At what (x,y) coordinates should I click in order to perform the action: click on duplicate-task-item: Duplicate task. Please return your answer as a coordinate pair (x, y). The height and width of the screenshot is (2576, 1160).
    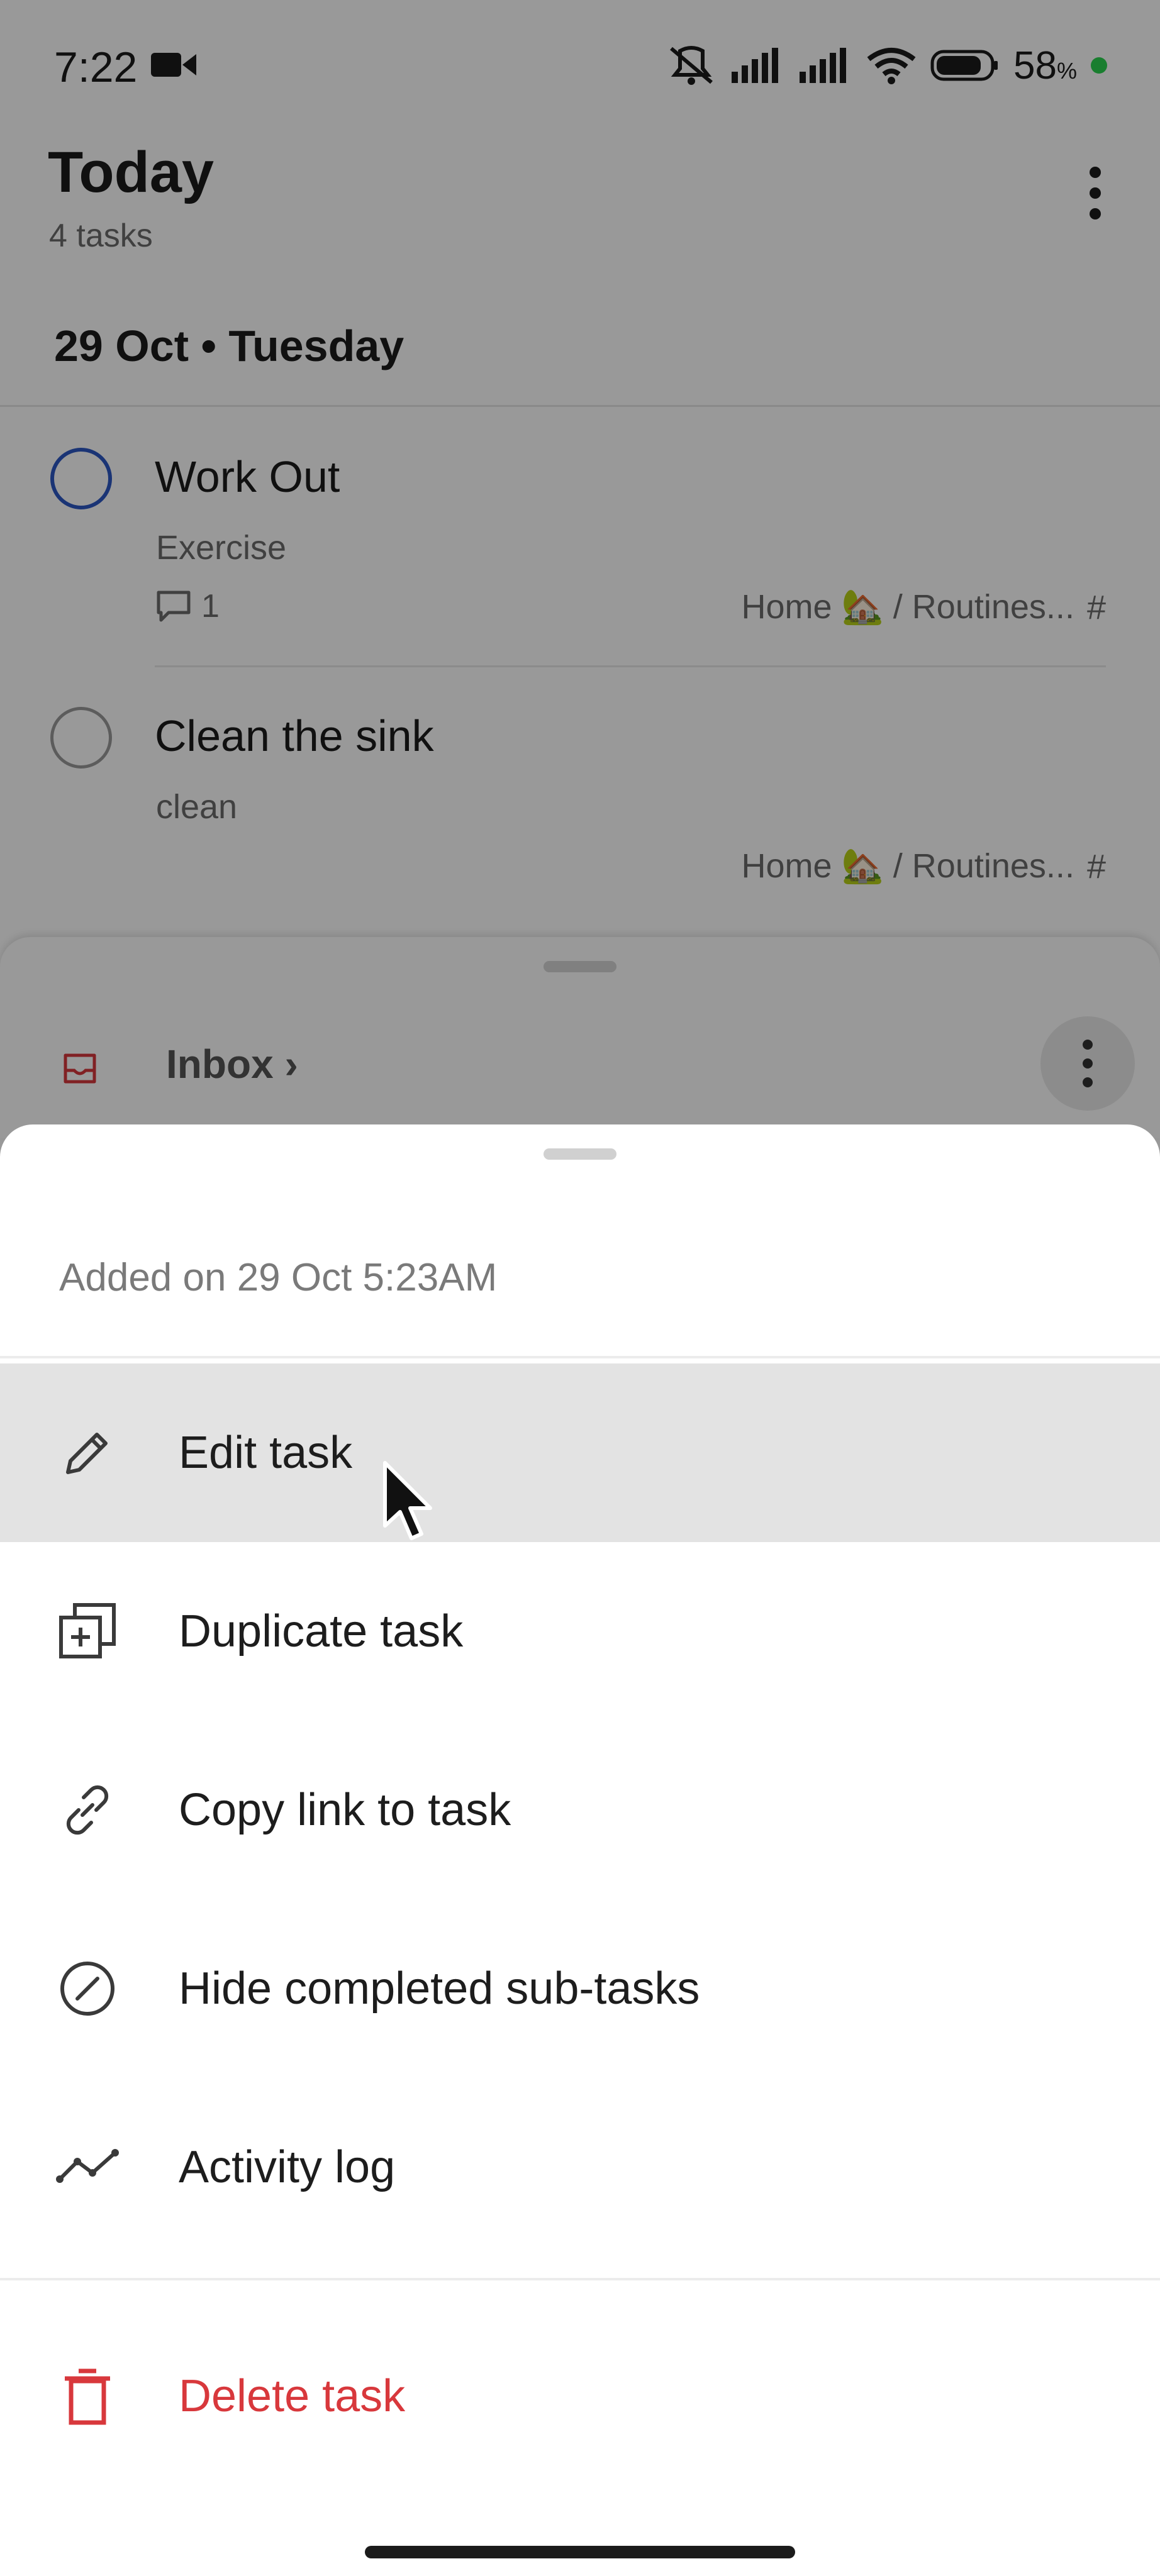
    Looking at the image, I should click on (580, 1631).